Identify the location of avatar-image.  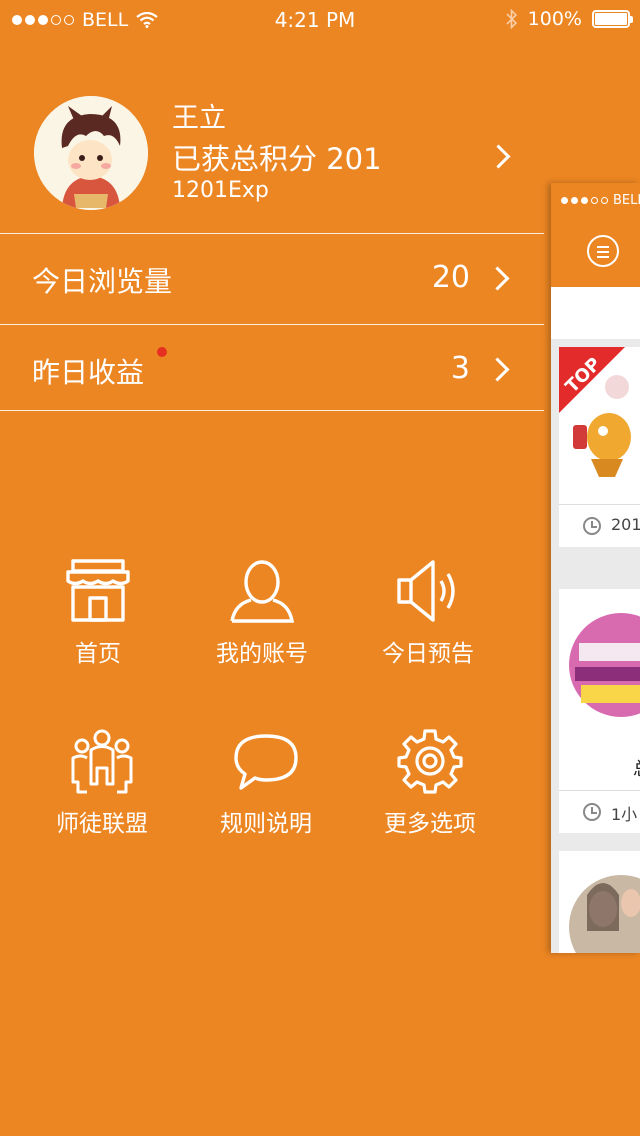
(91, 153).